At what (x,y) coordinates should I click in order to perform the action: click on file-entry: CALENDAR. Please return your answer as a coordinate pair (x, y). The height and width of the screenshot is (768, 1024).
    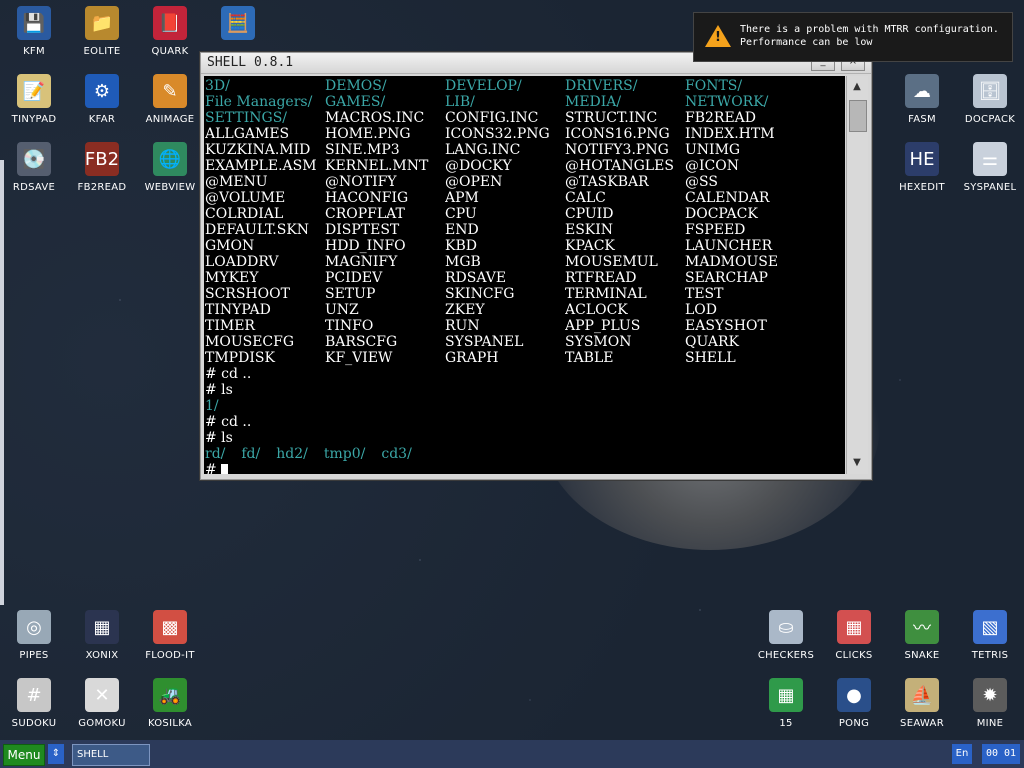
    Looking at the image, I should click on (727, 198).